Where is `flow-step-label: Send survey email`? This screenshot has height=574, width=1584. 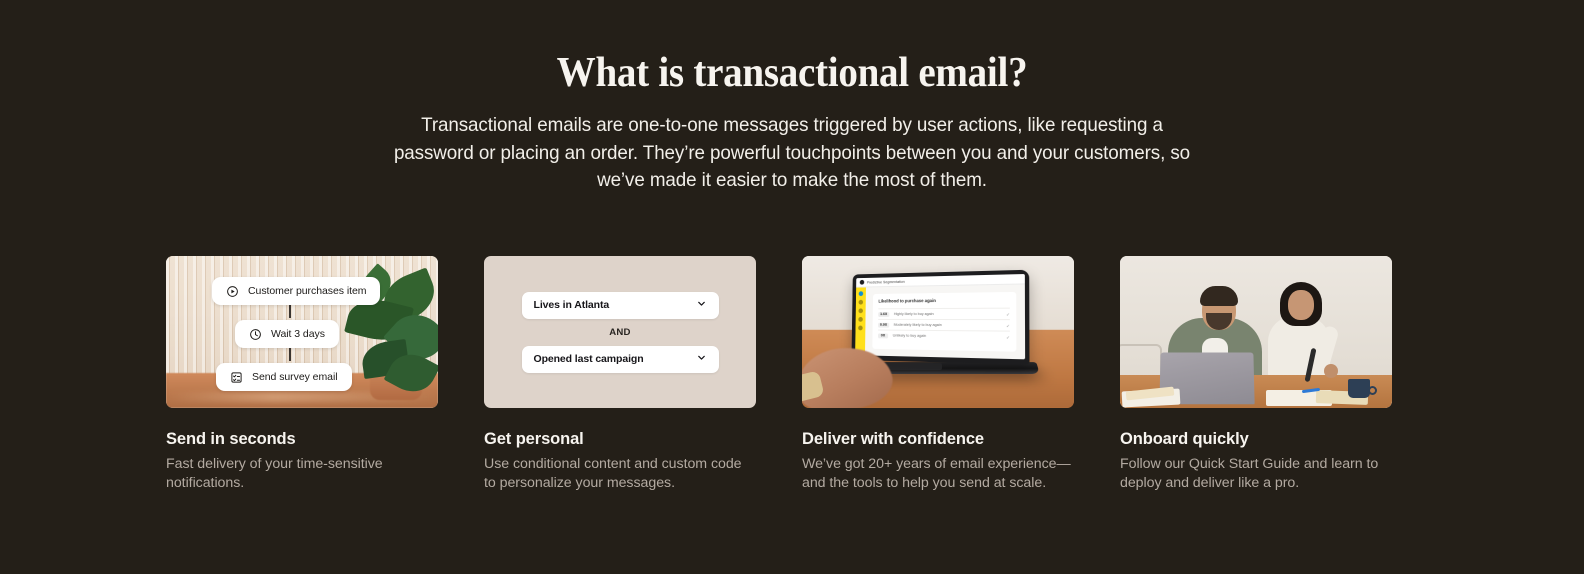 flow-step-label: Send survey email is located at coordinates (295, 377).